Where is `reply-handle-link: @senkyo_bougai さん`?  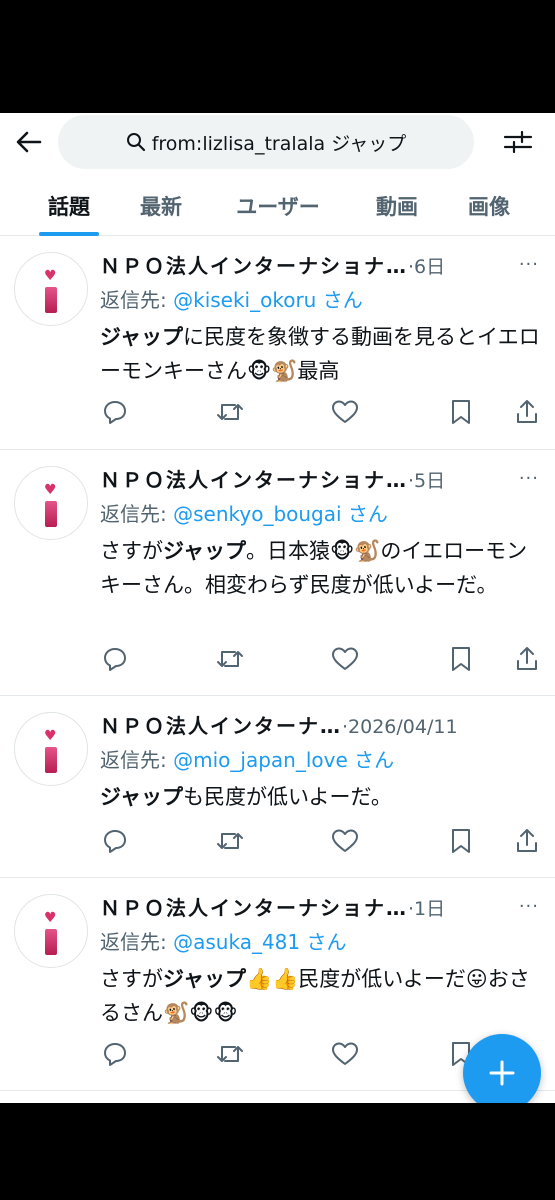
reply-handle-link: @senkyo_bougai さん is located at coordinates (280, 514).